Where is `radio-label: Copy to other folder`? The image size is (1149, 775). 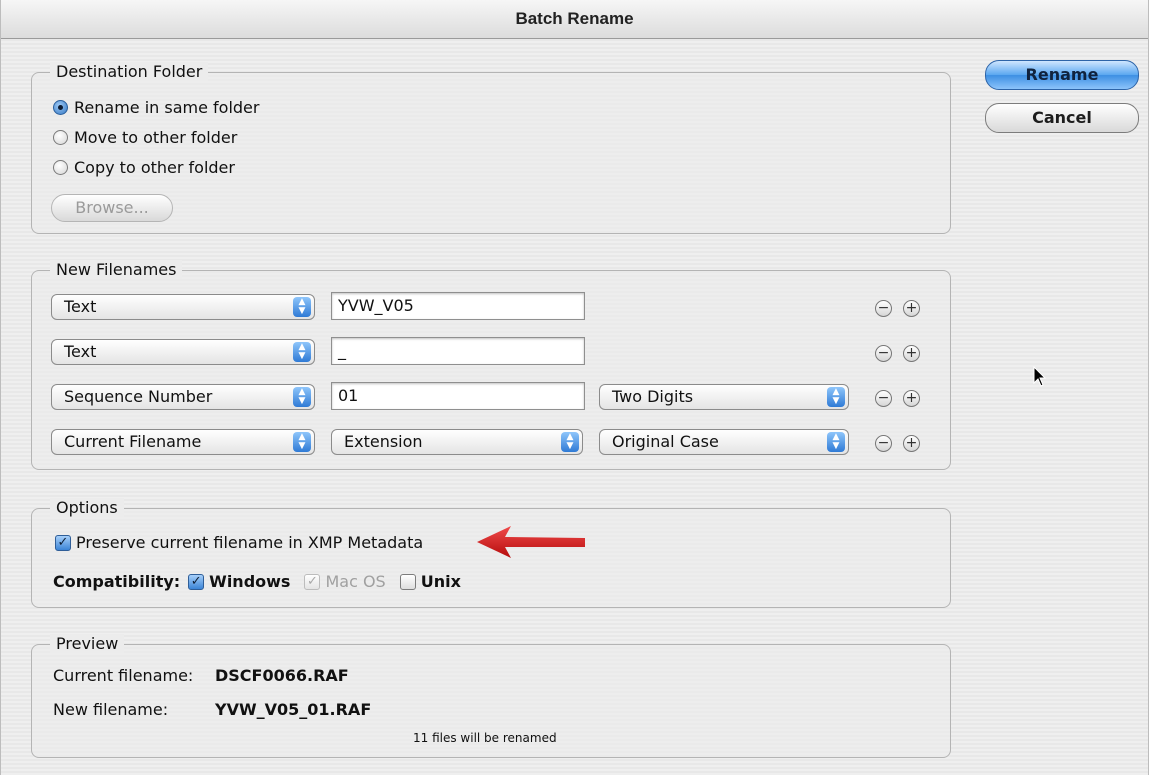 radio-label: Copy to other folder is located at coordinates (154, 167).